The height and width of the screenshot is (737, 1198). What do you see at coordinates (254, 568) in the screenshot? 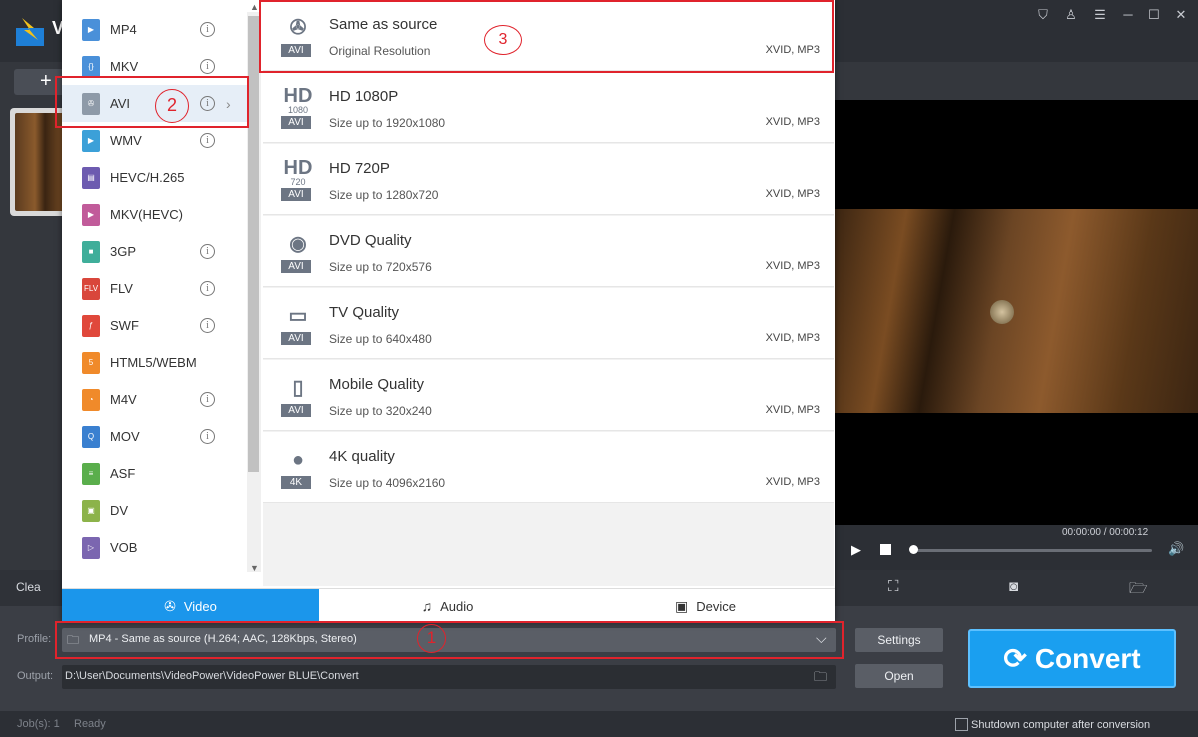
I see `scroll-down-icon: ▼` at bounding box center [254, 568].